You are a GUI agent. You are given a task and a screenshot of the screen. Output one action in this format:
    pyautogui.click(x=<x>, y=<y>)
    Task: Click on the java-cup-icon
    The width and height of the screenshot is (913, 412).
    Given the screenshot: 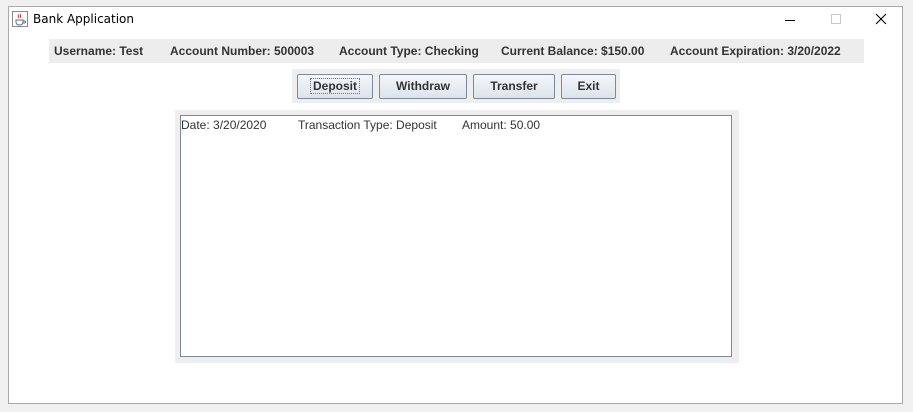 What is the action you would take?
    pyautogui.click(x=20, y=19)
    